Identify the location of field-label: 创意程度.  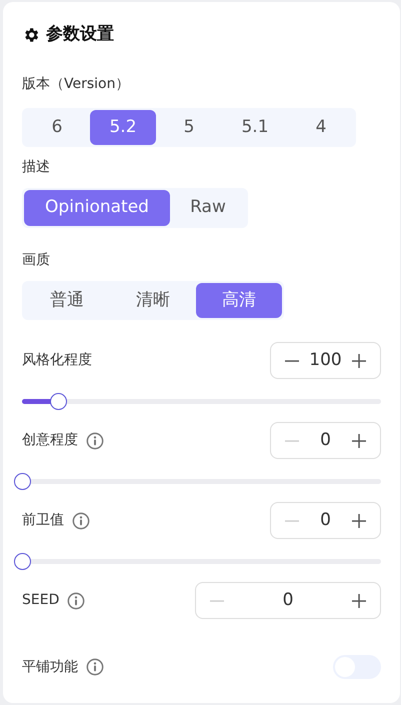
(50, 440).